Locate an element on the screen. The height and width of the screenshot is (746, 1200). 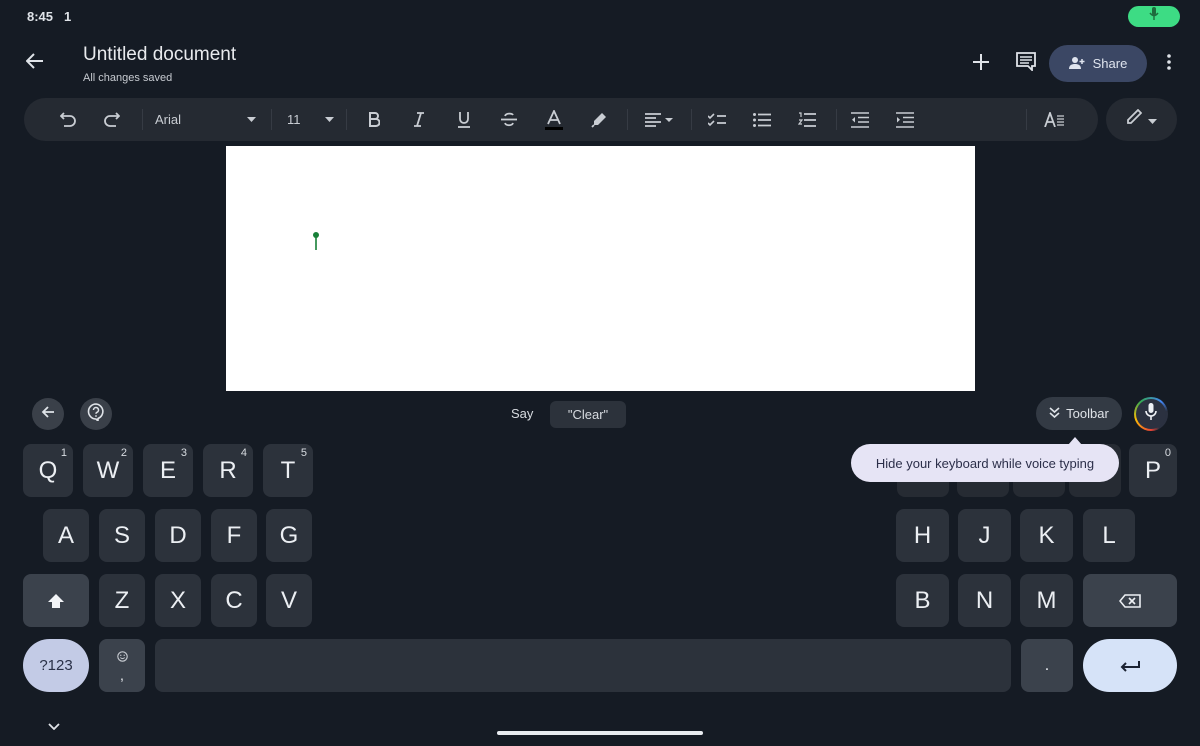
text-color-button is located at coordinates (554, 119).